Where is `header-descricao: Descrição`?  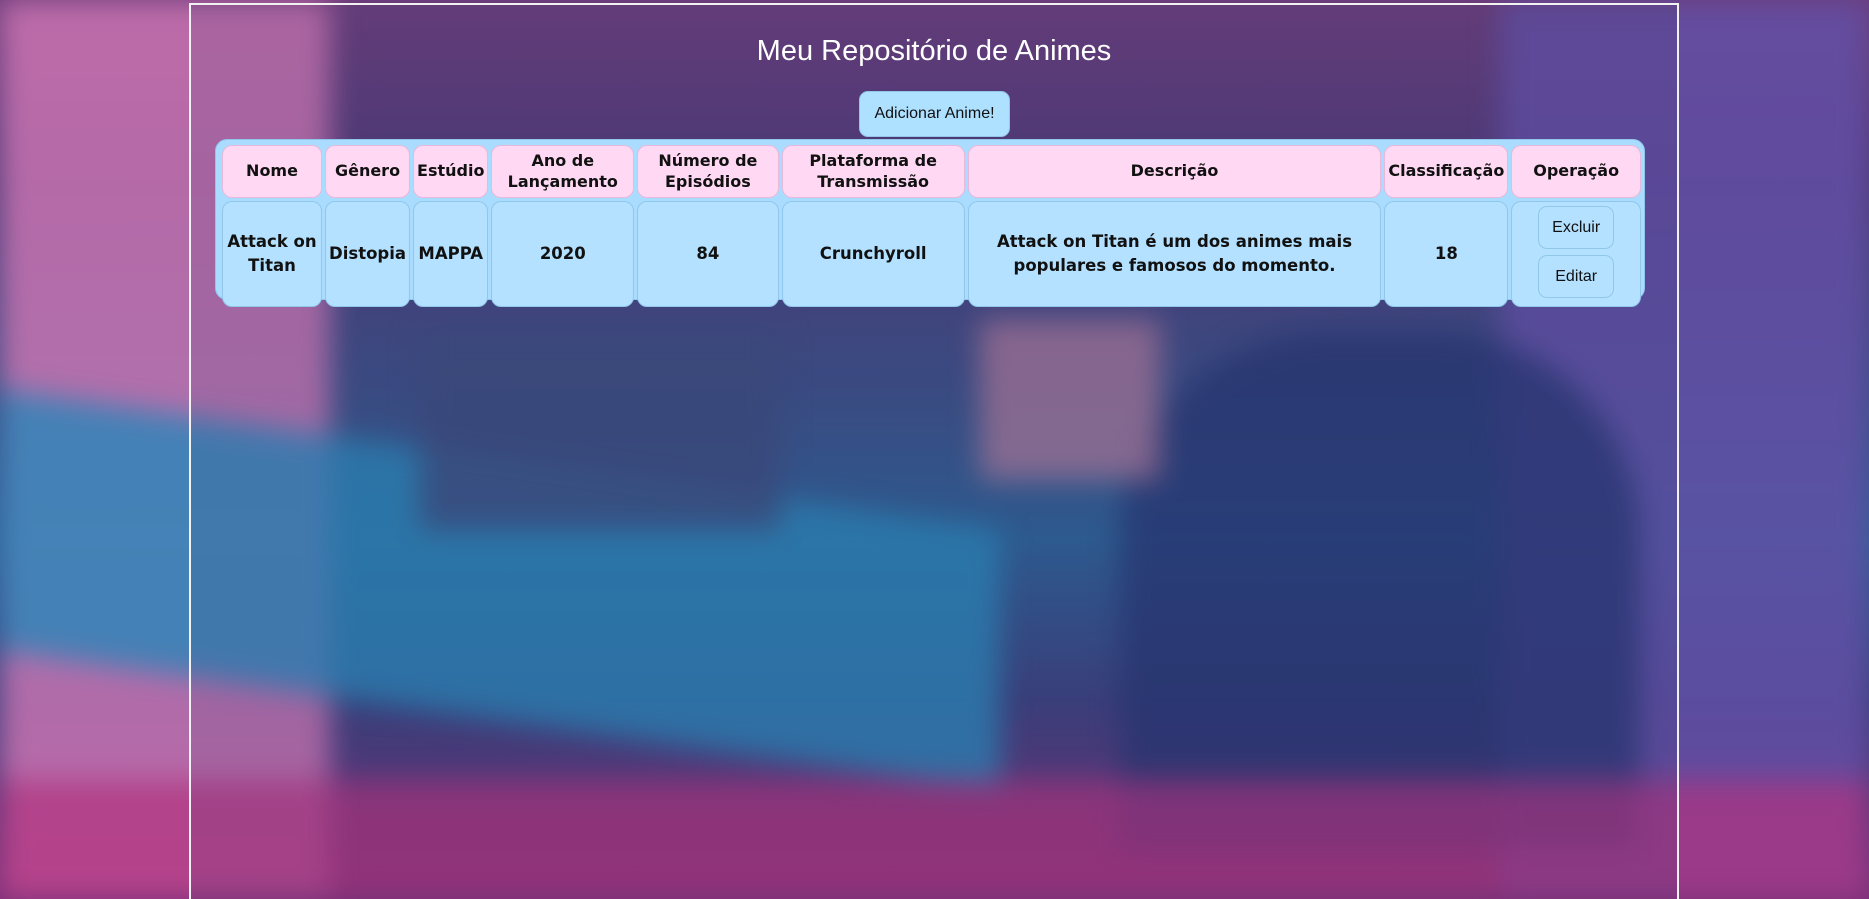 header-descricao: Descrição is located at coordinates (1174, 171).